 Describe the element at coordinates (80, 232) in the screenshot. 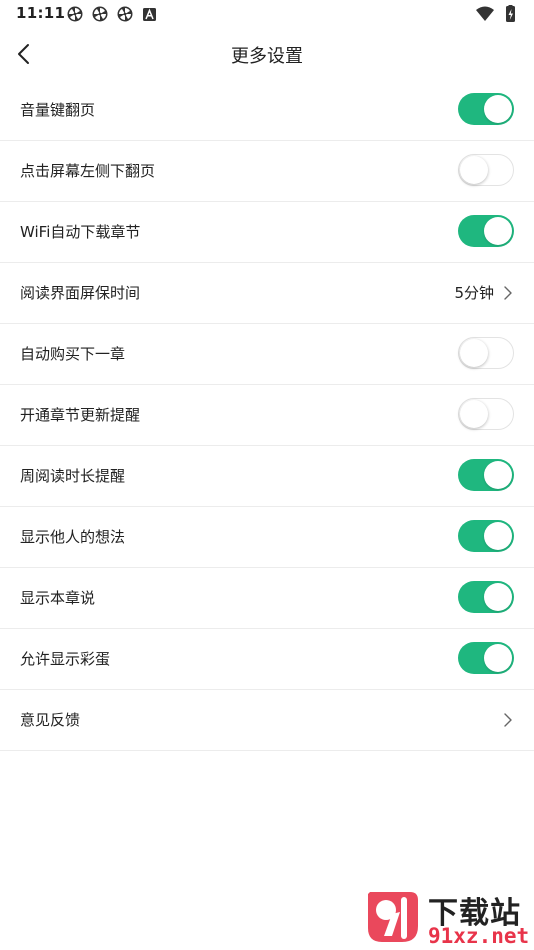

I see `setting-label: WiFi自动下载章节` at that location.